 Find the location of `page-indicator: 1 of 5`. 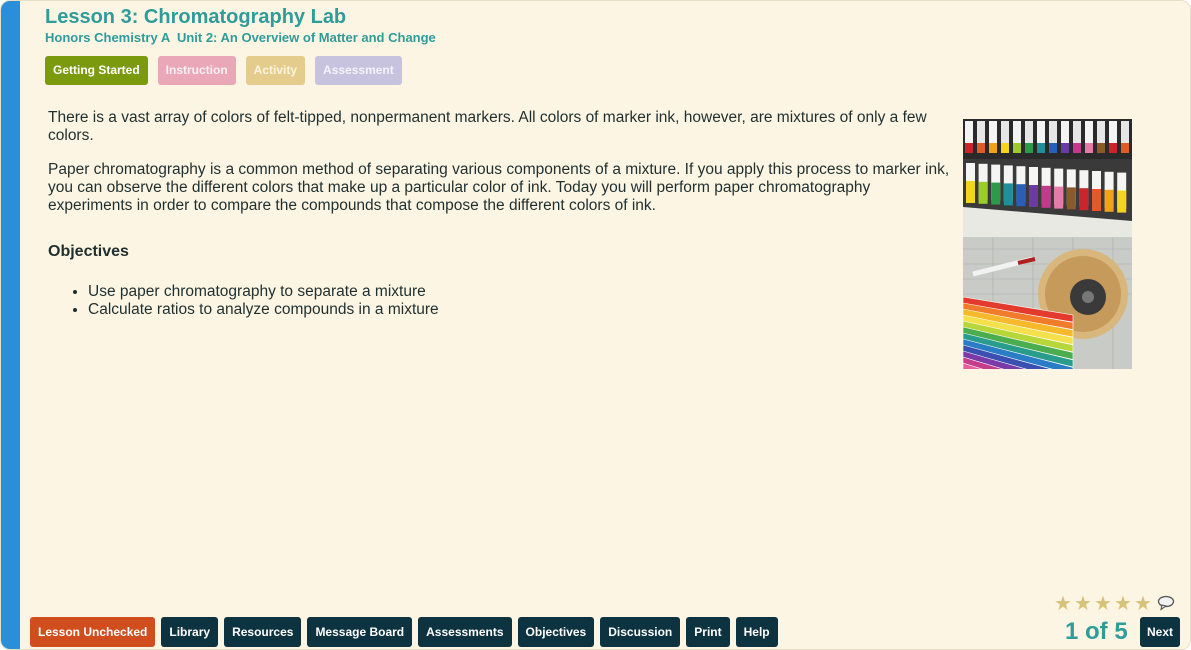

page-indicator: 1 of 5 is located at coordinates (1096, 631).